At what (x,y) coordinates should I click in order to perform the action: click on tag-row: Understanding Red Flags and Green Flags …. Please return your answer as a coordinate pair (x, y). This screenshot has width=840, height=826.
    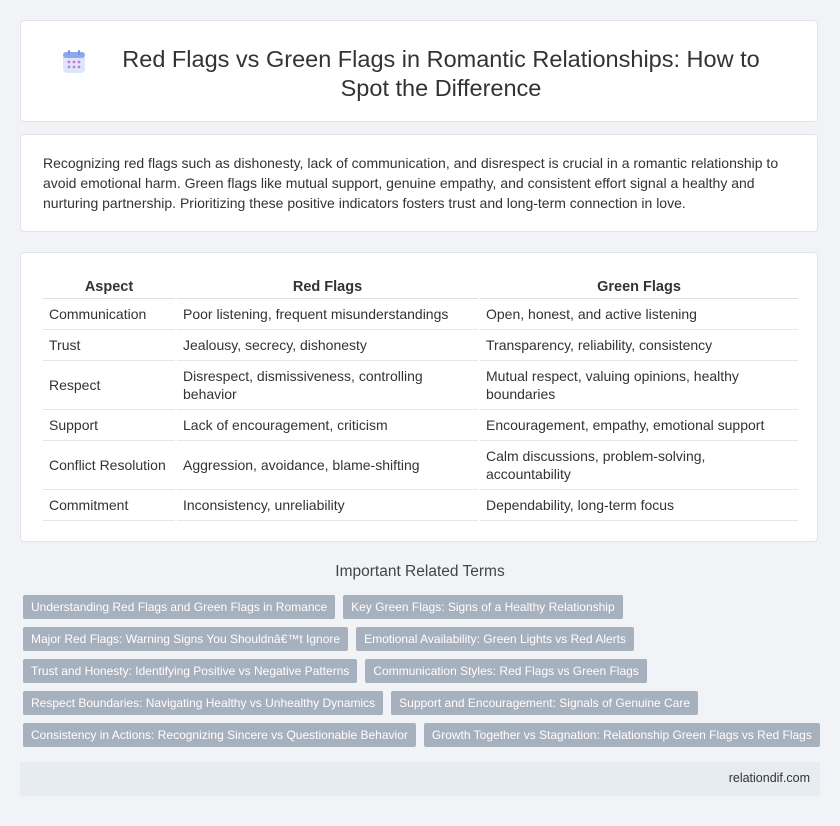
    Looking at the image, I should click on (423, 607).